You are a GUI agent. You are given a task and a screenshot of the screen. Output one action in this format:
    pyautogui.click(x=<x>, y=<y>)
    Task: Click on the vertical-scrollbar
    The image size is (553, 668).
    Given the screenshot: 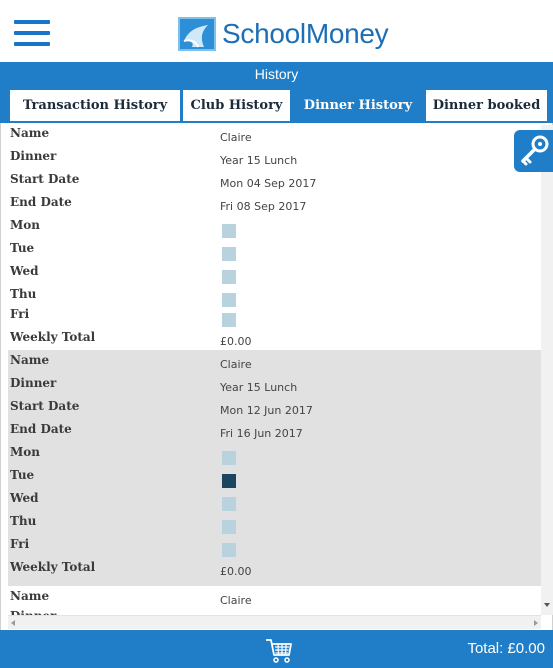 What is the action you would take?
    pyautogui.click(x=547, y=370)
    